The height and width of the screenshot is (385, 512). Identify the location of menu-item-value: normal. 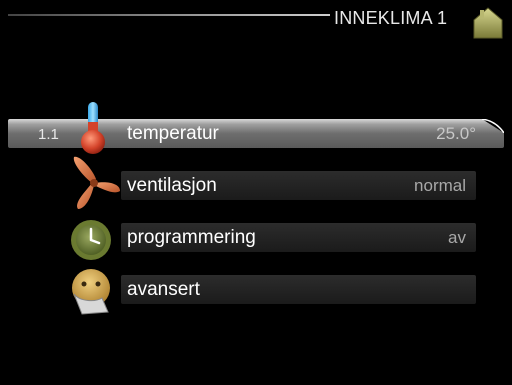
(440, 185).